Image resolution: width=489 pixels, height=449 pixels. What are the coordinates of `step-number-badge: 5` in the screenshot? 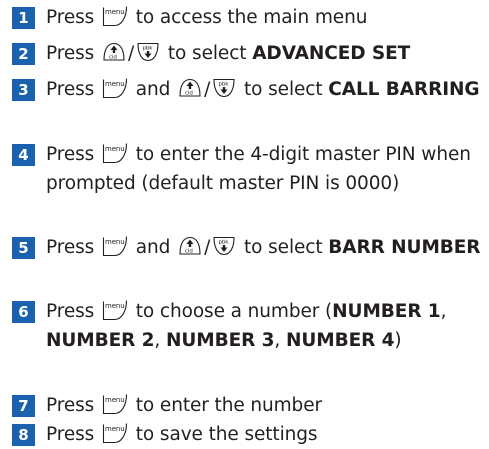 It's located at (23, 248).